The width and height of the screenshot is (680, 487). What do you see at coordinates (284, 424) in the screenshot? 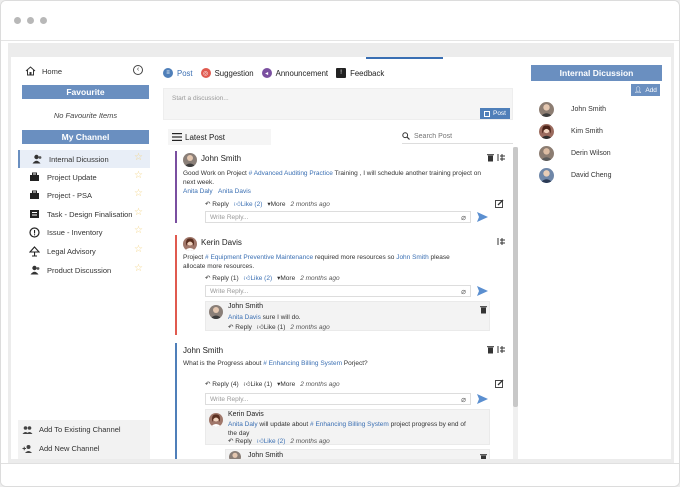
I see `reply-text: will update about` at bounding box center [284, 424].